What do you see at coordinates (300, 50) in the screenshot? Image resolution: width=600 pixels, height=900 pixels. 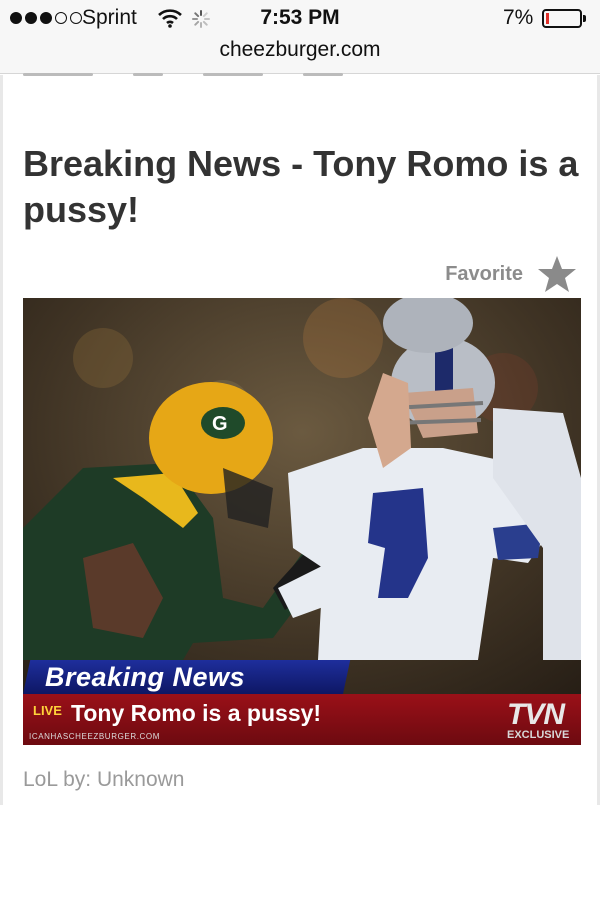 I see `address-bar: cheezburger.com` at bounding box center [300, 50].